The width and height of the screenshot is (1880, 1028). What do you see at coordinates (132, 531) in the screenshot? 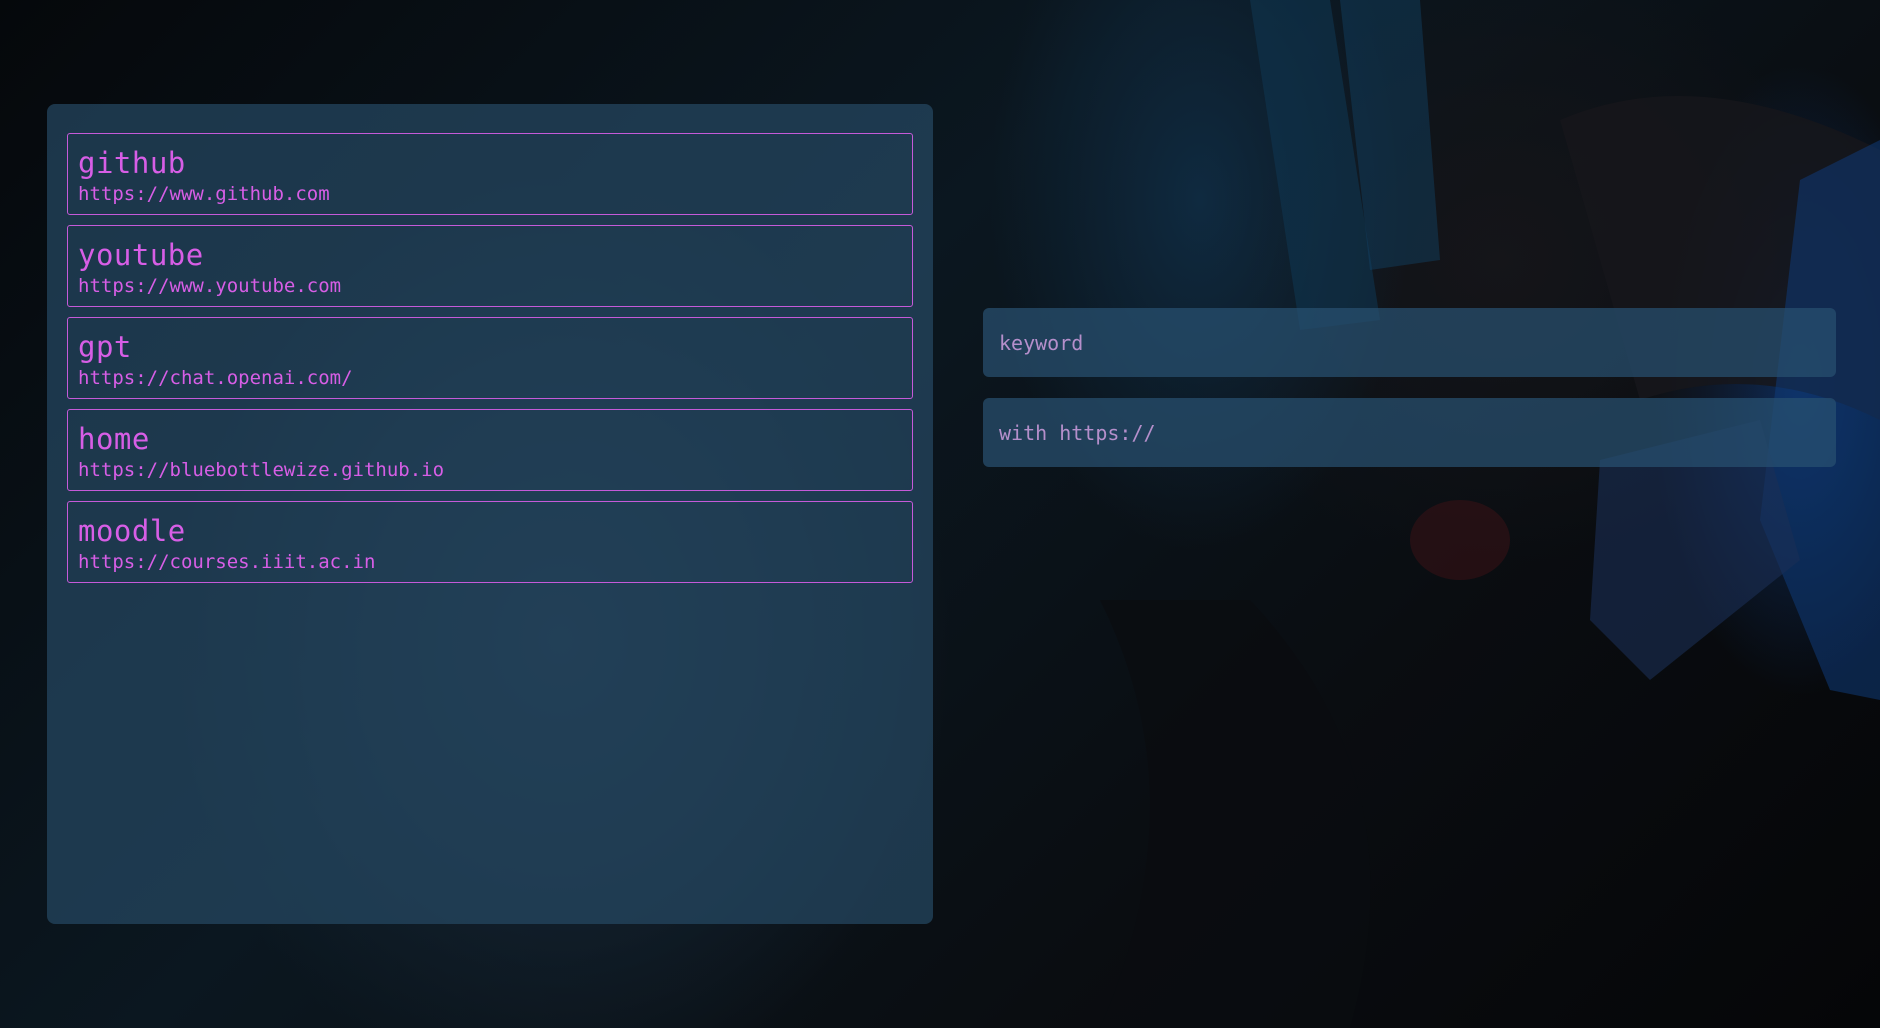
I see `bookmark-name: moodle` at bounding box center [132, 531].